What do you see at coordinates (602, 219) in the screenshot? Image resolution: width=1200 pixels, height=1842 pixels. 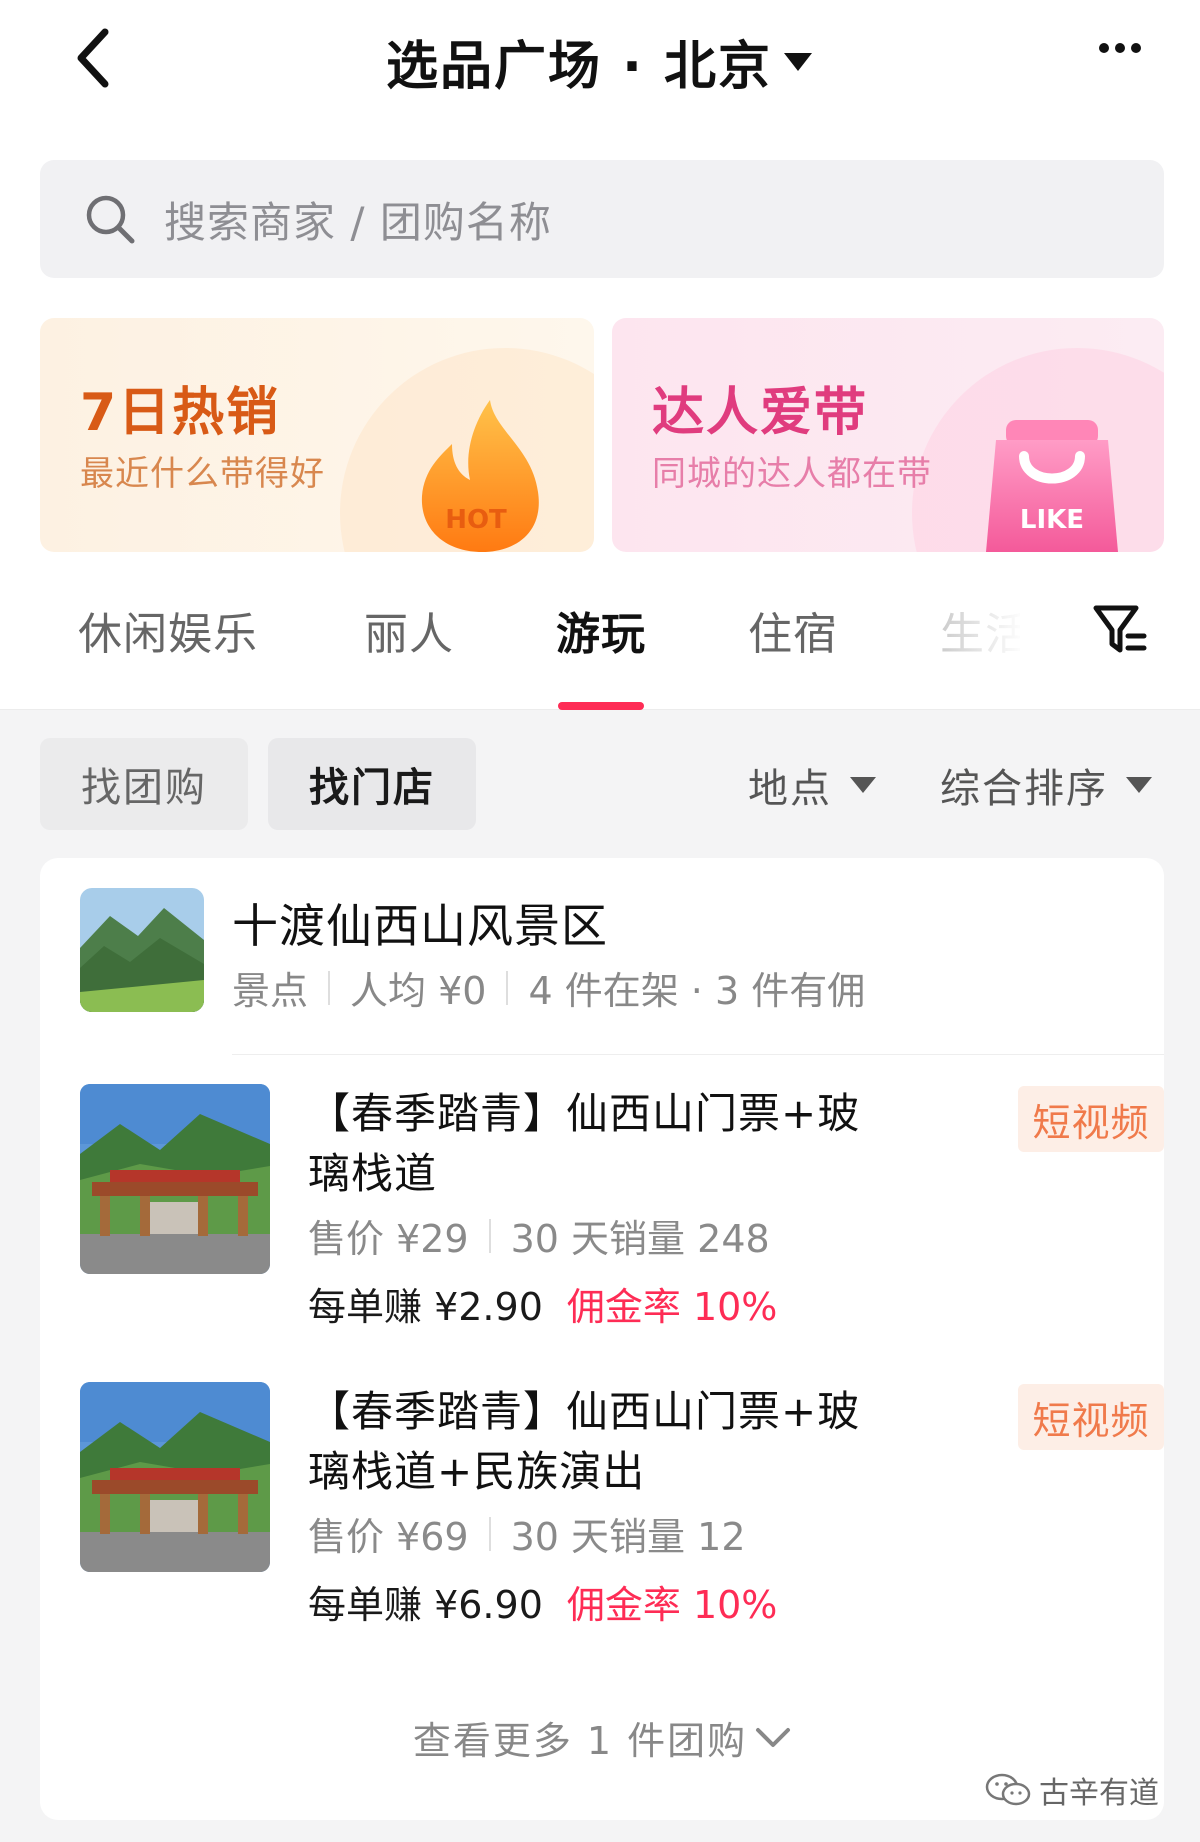 I see `search-input: 搜索商家 / 团购名称` at bounding box center [602, 219].